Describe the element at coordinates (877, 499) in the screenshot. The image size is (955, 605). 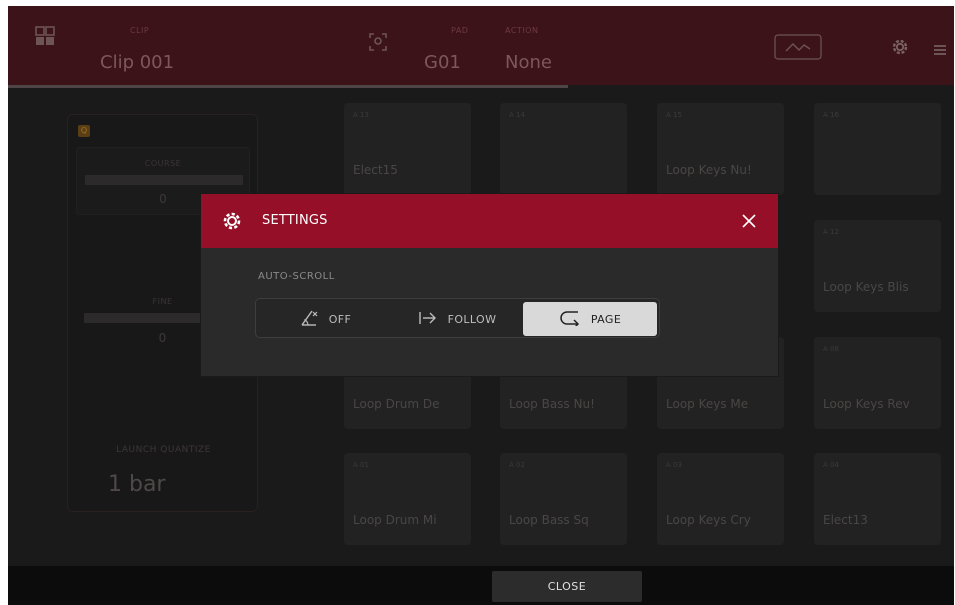
I see `pad: A 04 Elect13` at that location.